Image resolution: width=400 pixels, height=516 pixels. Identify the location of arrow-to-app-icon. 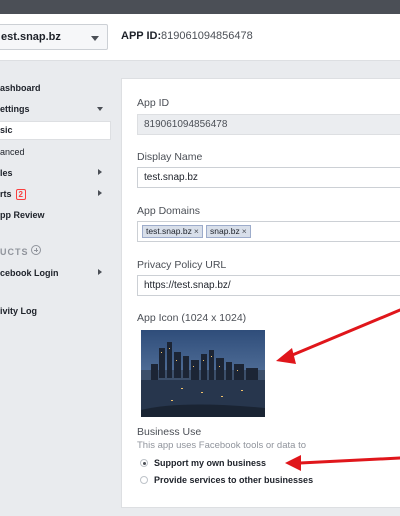
(338, 336).